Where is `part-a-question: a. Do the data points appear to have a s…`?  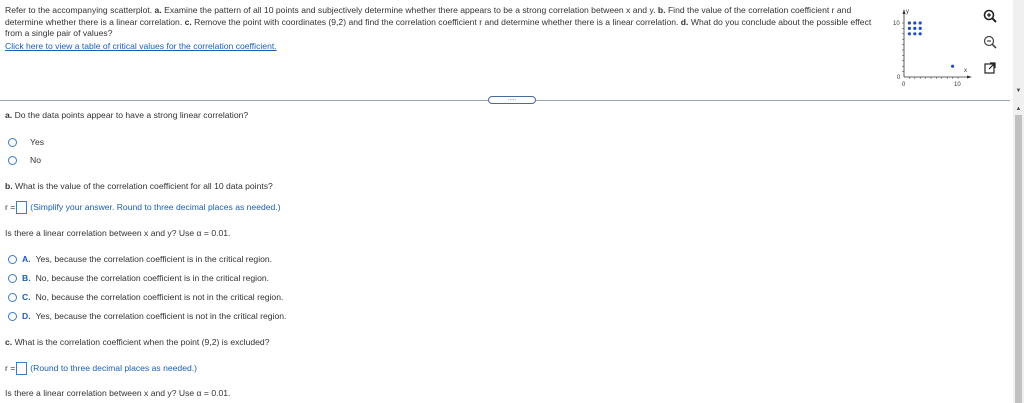
part-a-question: a. Do the data points appear to have a s… is located at coordinates (126, 115).